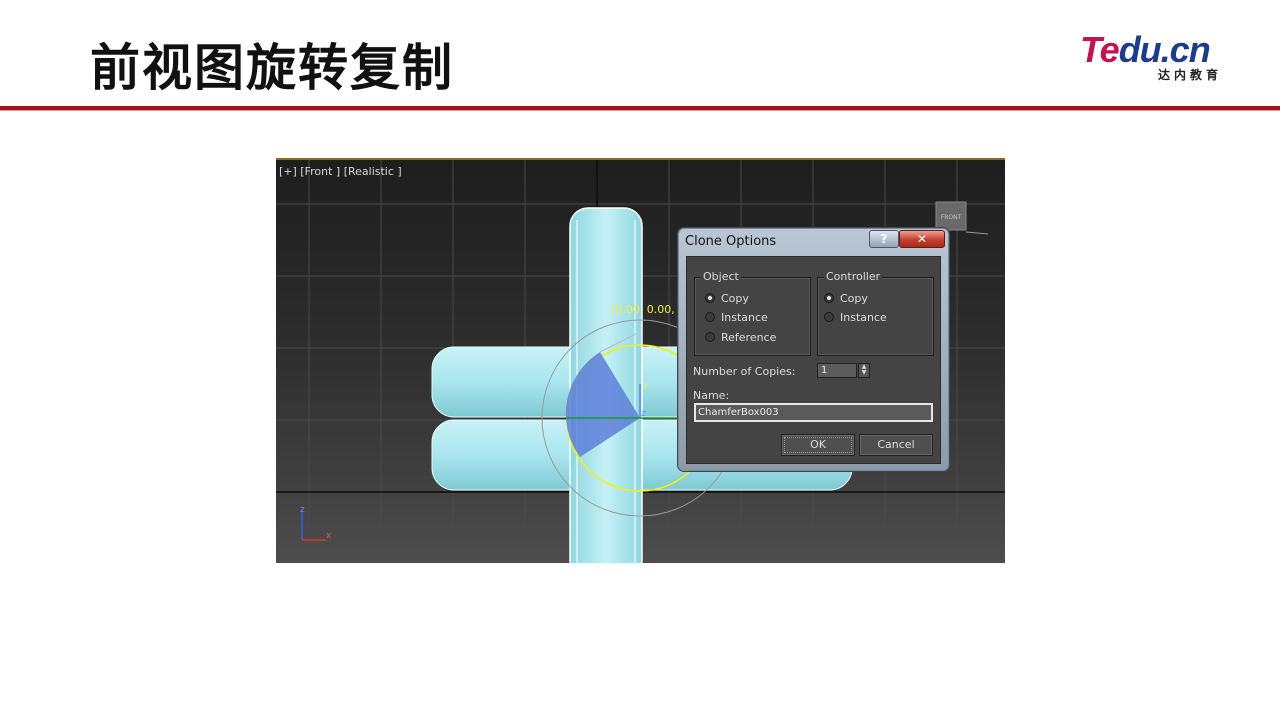  I want to click on logo-text-part2: du.cn, so click(1164, 49).